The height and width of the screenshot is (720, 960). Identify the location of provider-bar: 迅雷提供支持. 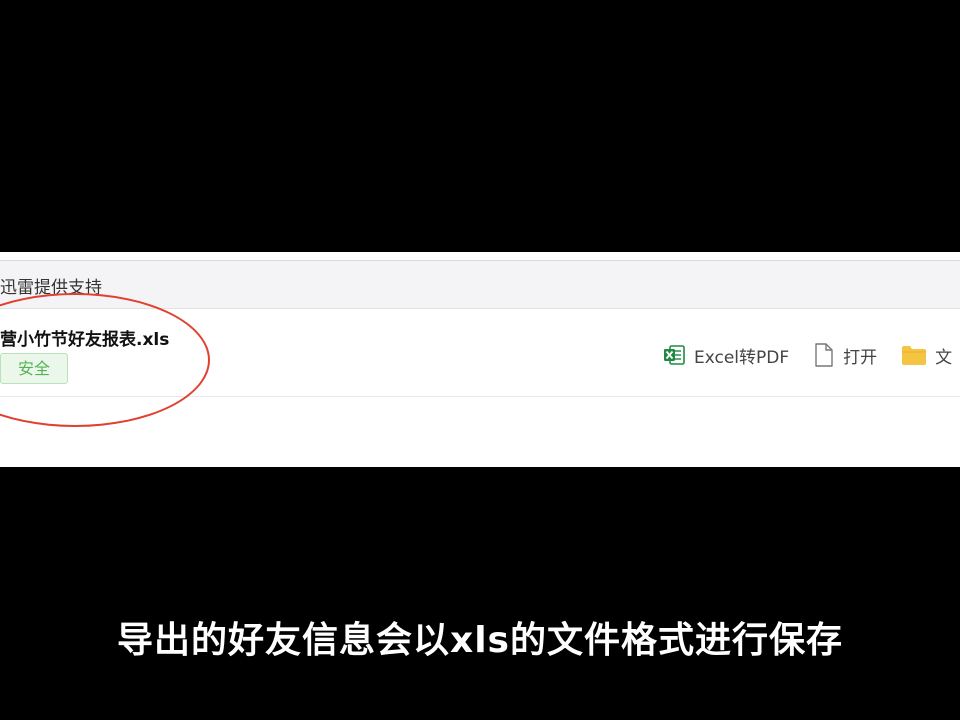
(480, 285).